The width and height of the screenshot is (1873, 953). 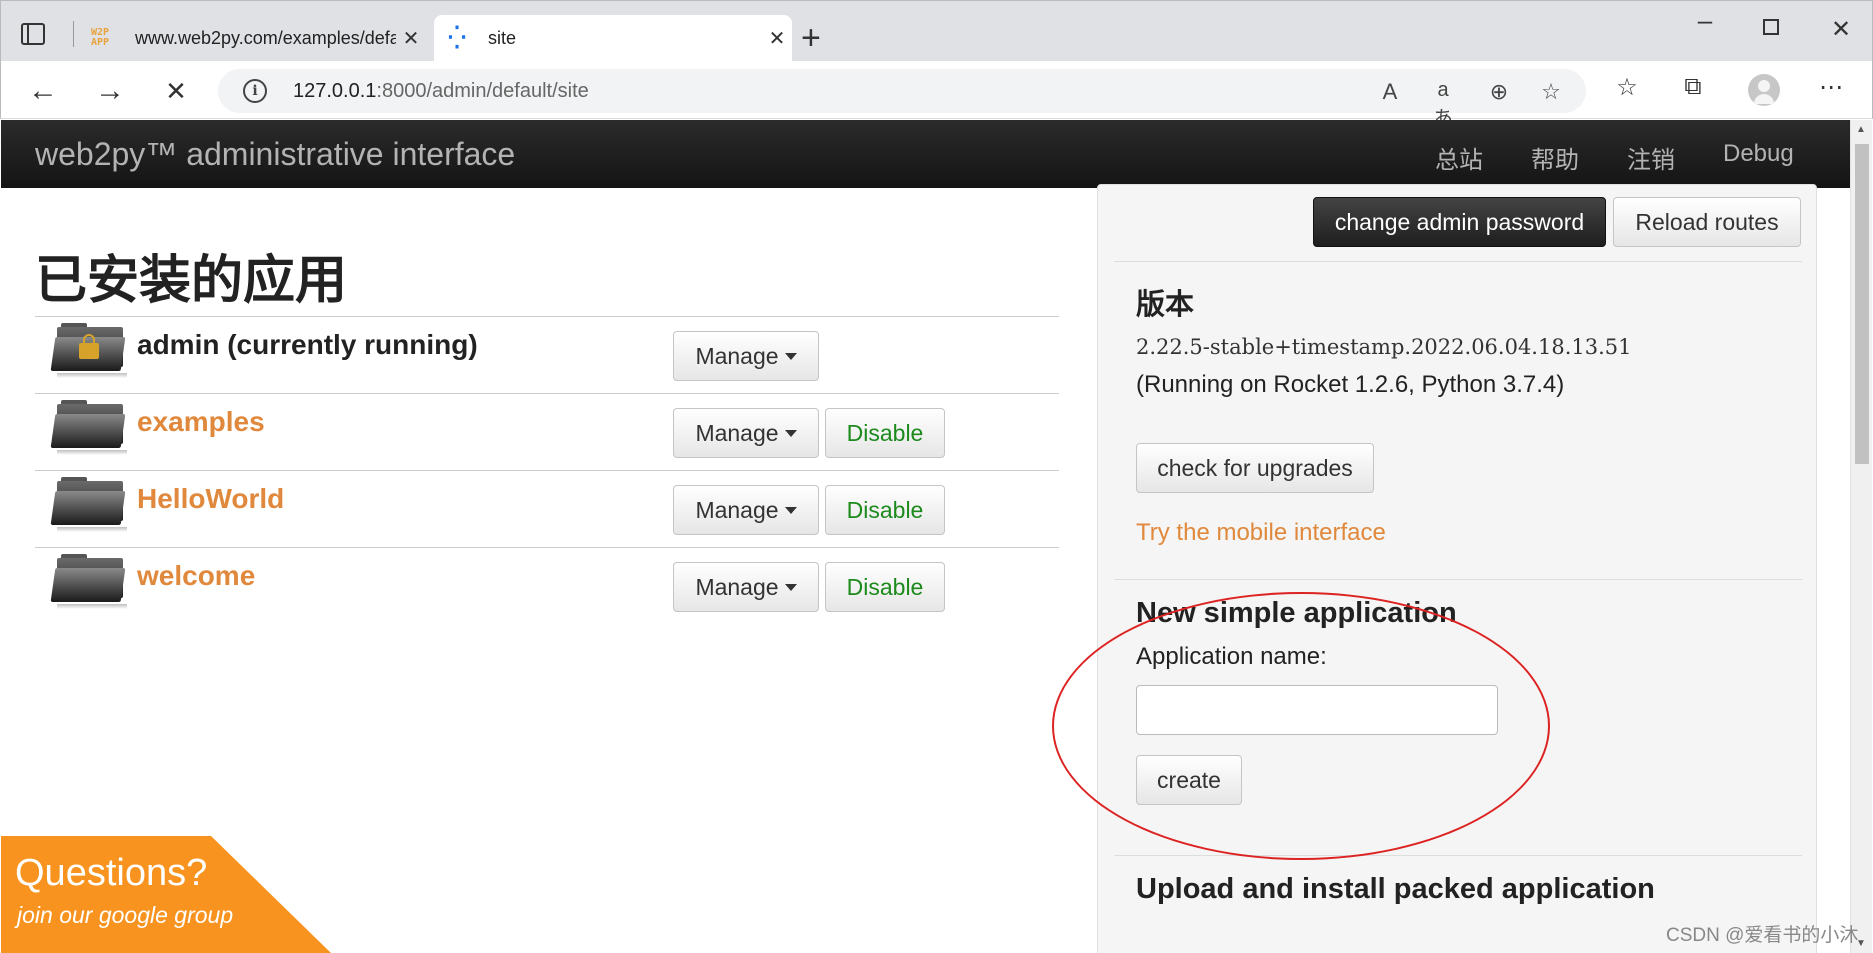 I want to click on app-row-welcome: welcome Manage Disable, so click(x=547, y=585).